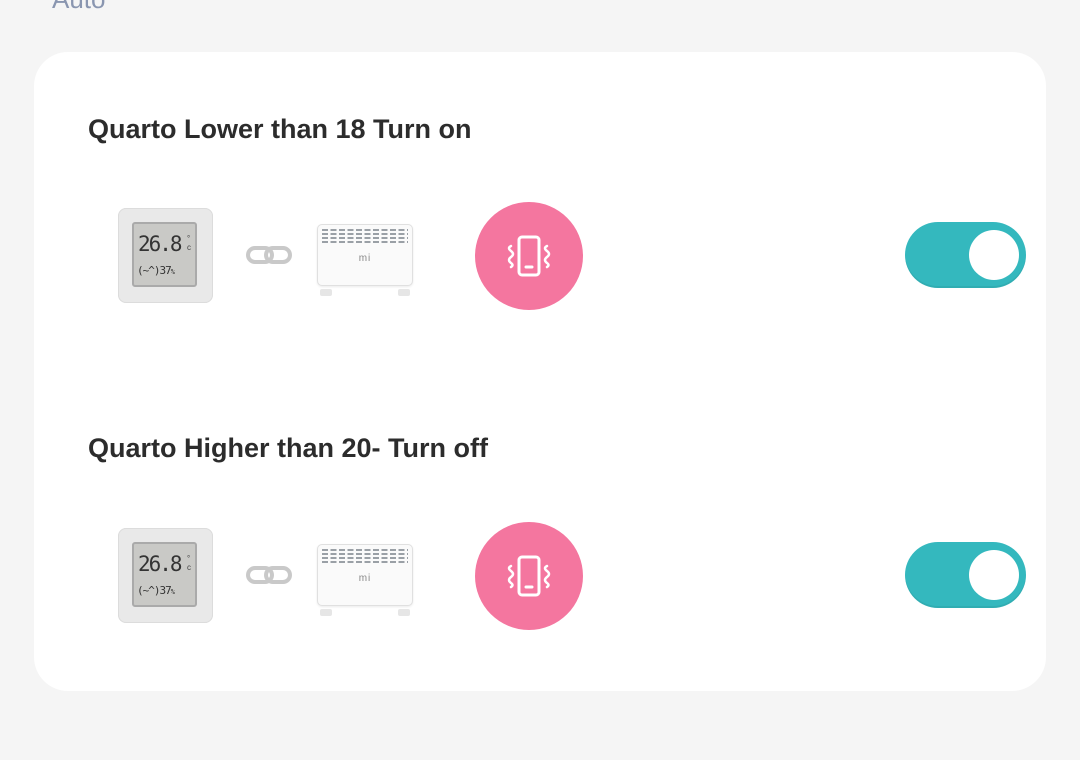 The image size is (1080, 760). I want to click on section-label-auto: Auto, so click(79, 7).